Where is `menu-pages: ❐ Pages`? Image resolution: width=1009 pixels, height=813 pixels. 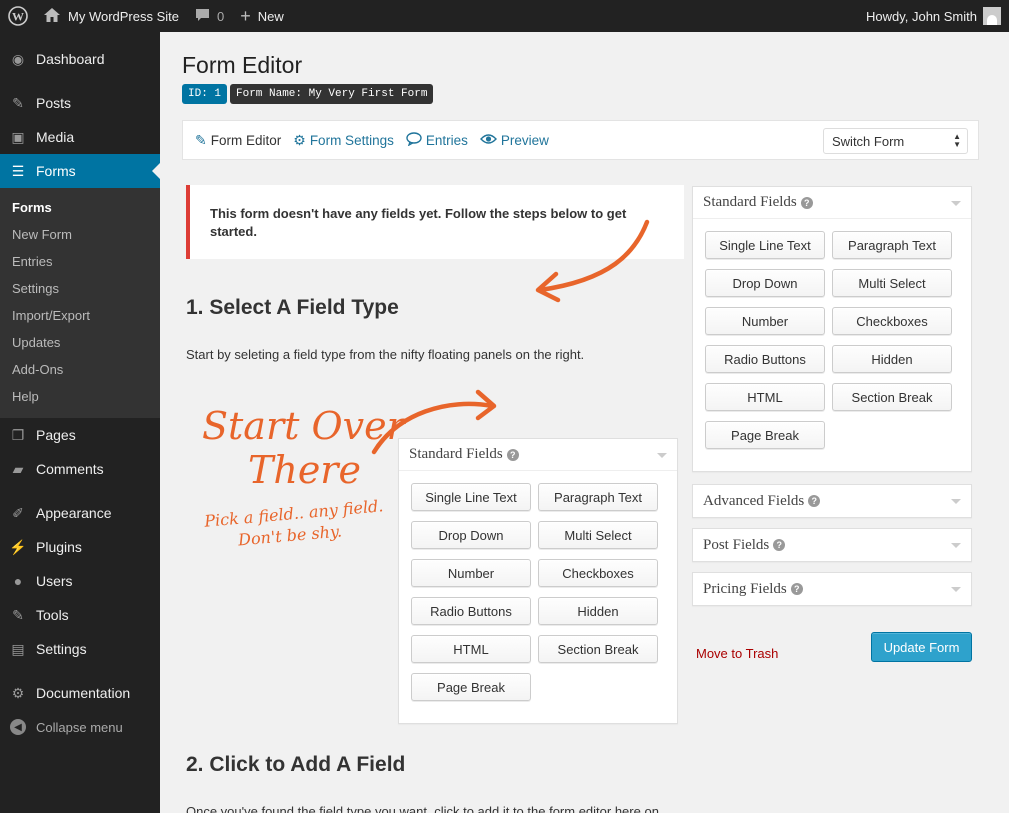 menu-pages: ❐ Pages is located at coordinates (80, 435).